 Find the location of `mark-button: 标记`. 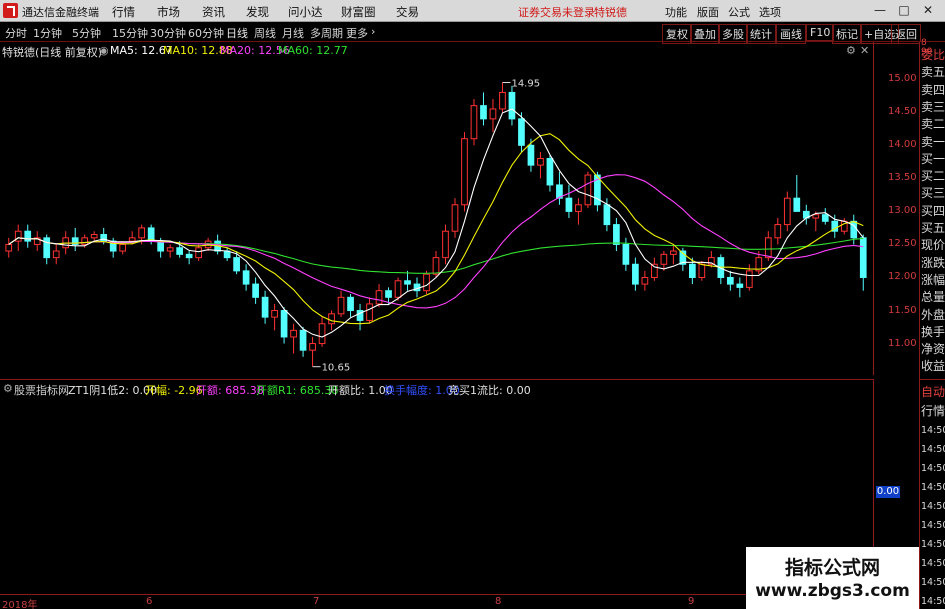

mark-button: 标记 is located at coordinates (847, 34).